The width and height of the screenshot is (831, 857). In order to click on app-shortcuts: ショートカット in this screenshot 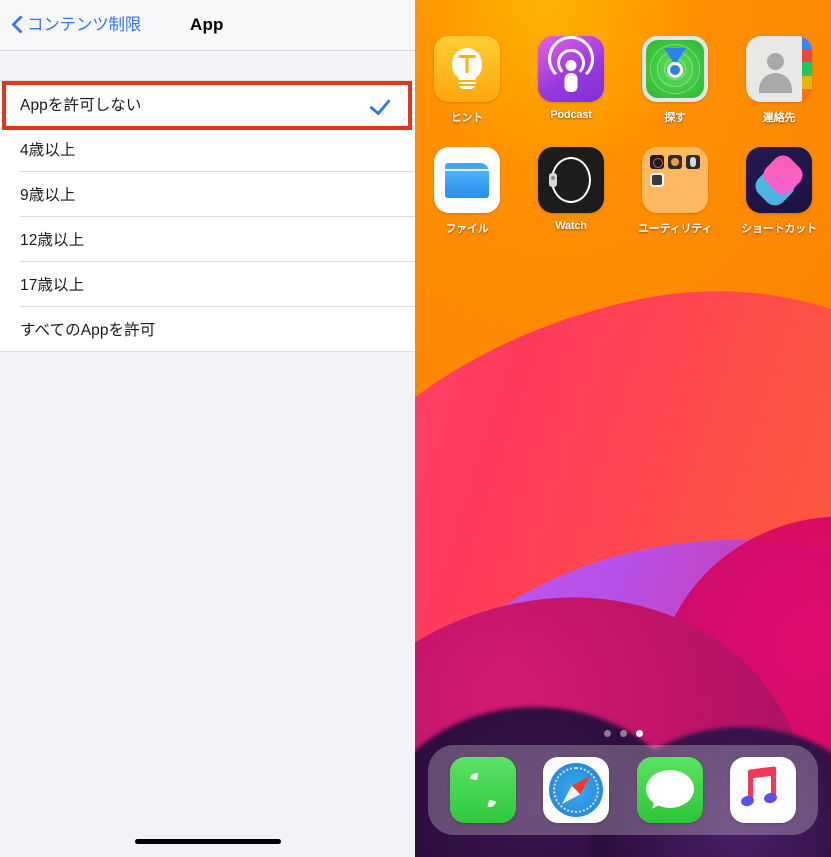, I will do `click(779, 191)`.